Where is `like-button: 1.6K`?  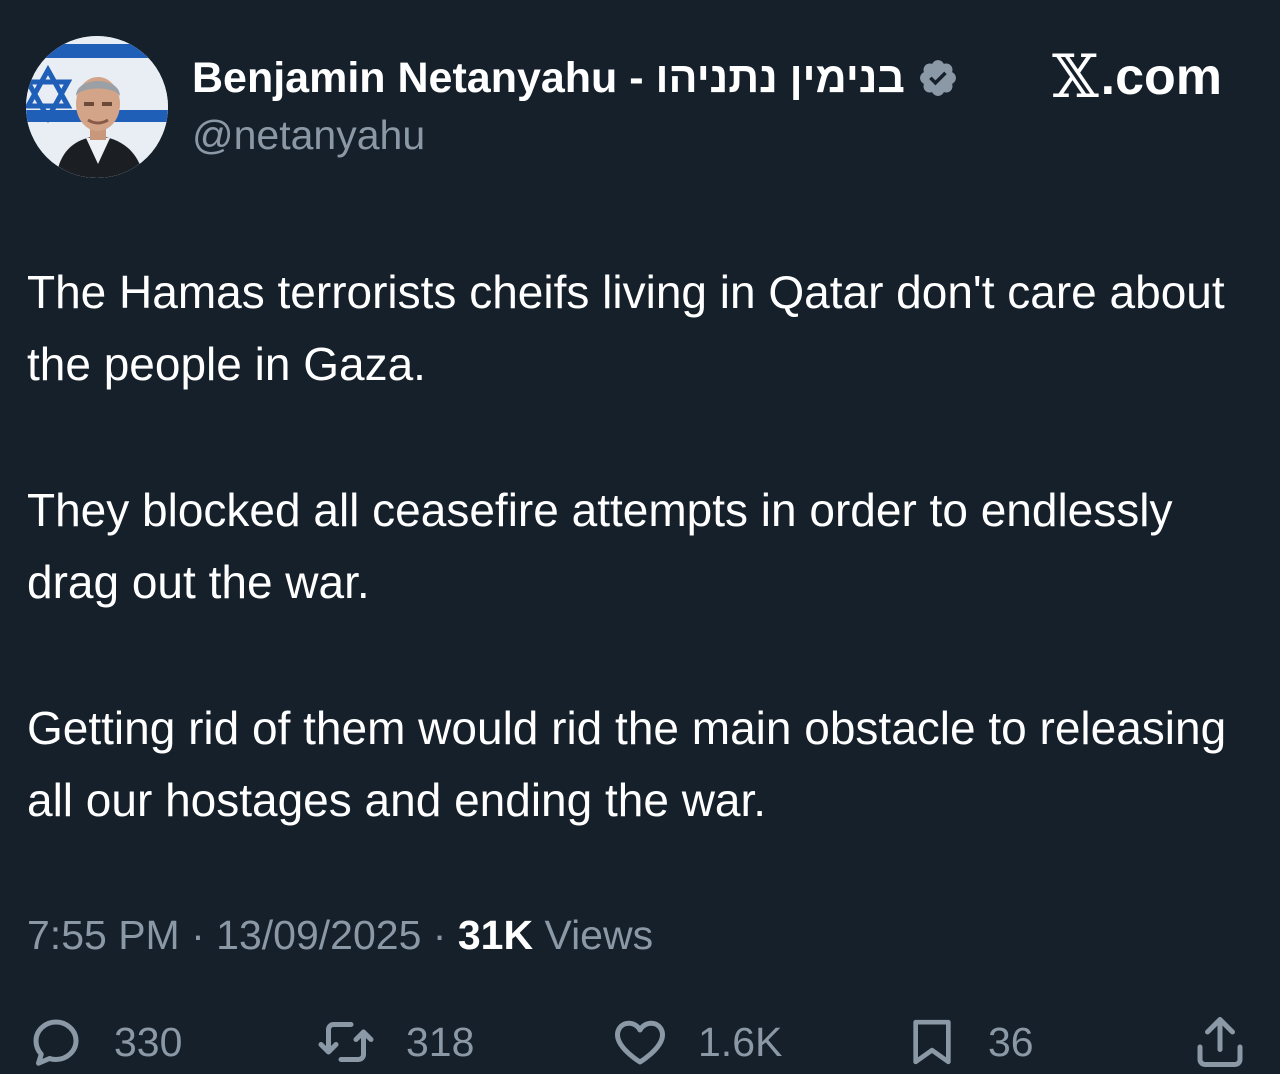 like-button: 1.6K is located at coordinates (696, 1042).